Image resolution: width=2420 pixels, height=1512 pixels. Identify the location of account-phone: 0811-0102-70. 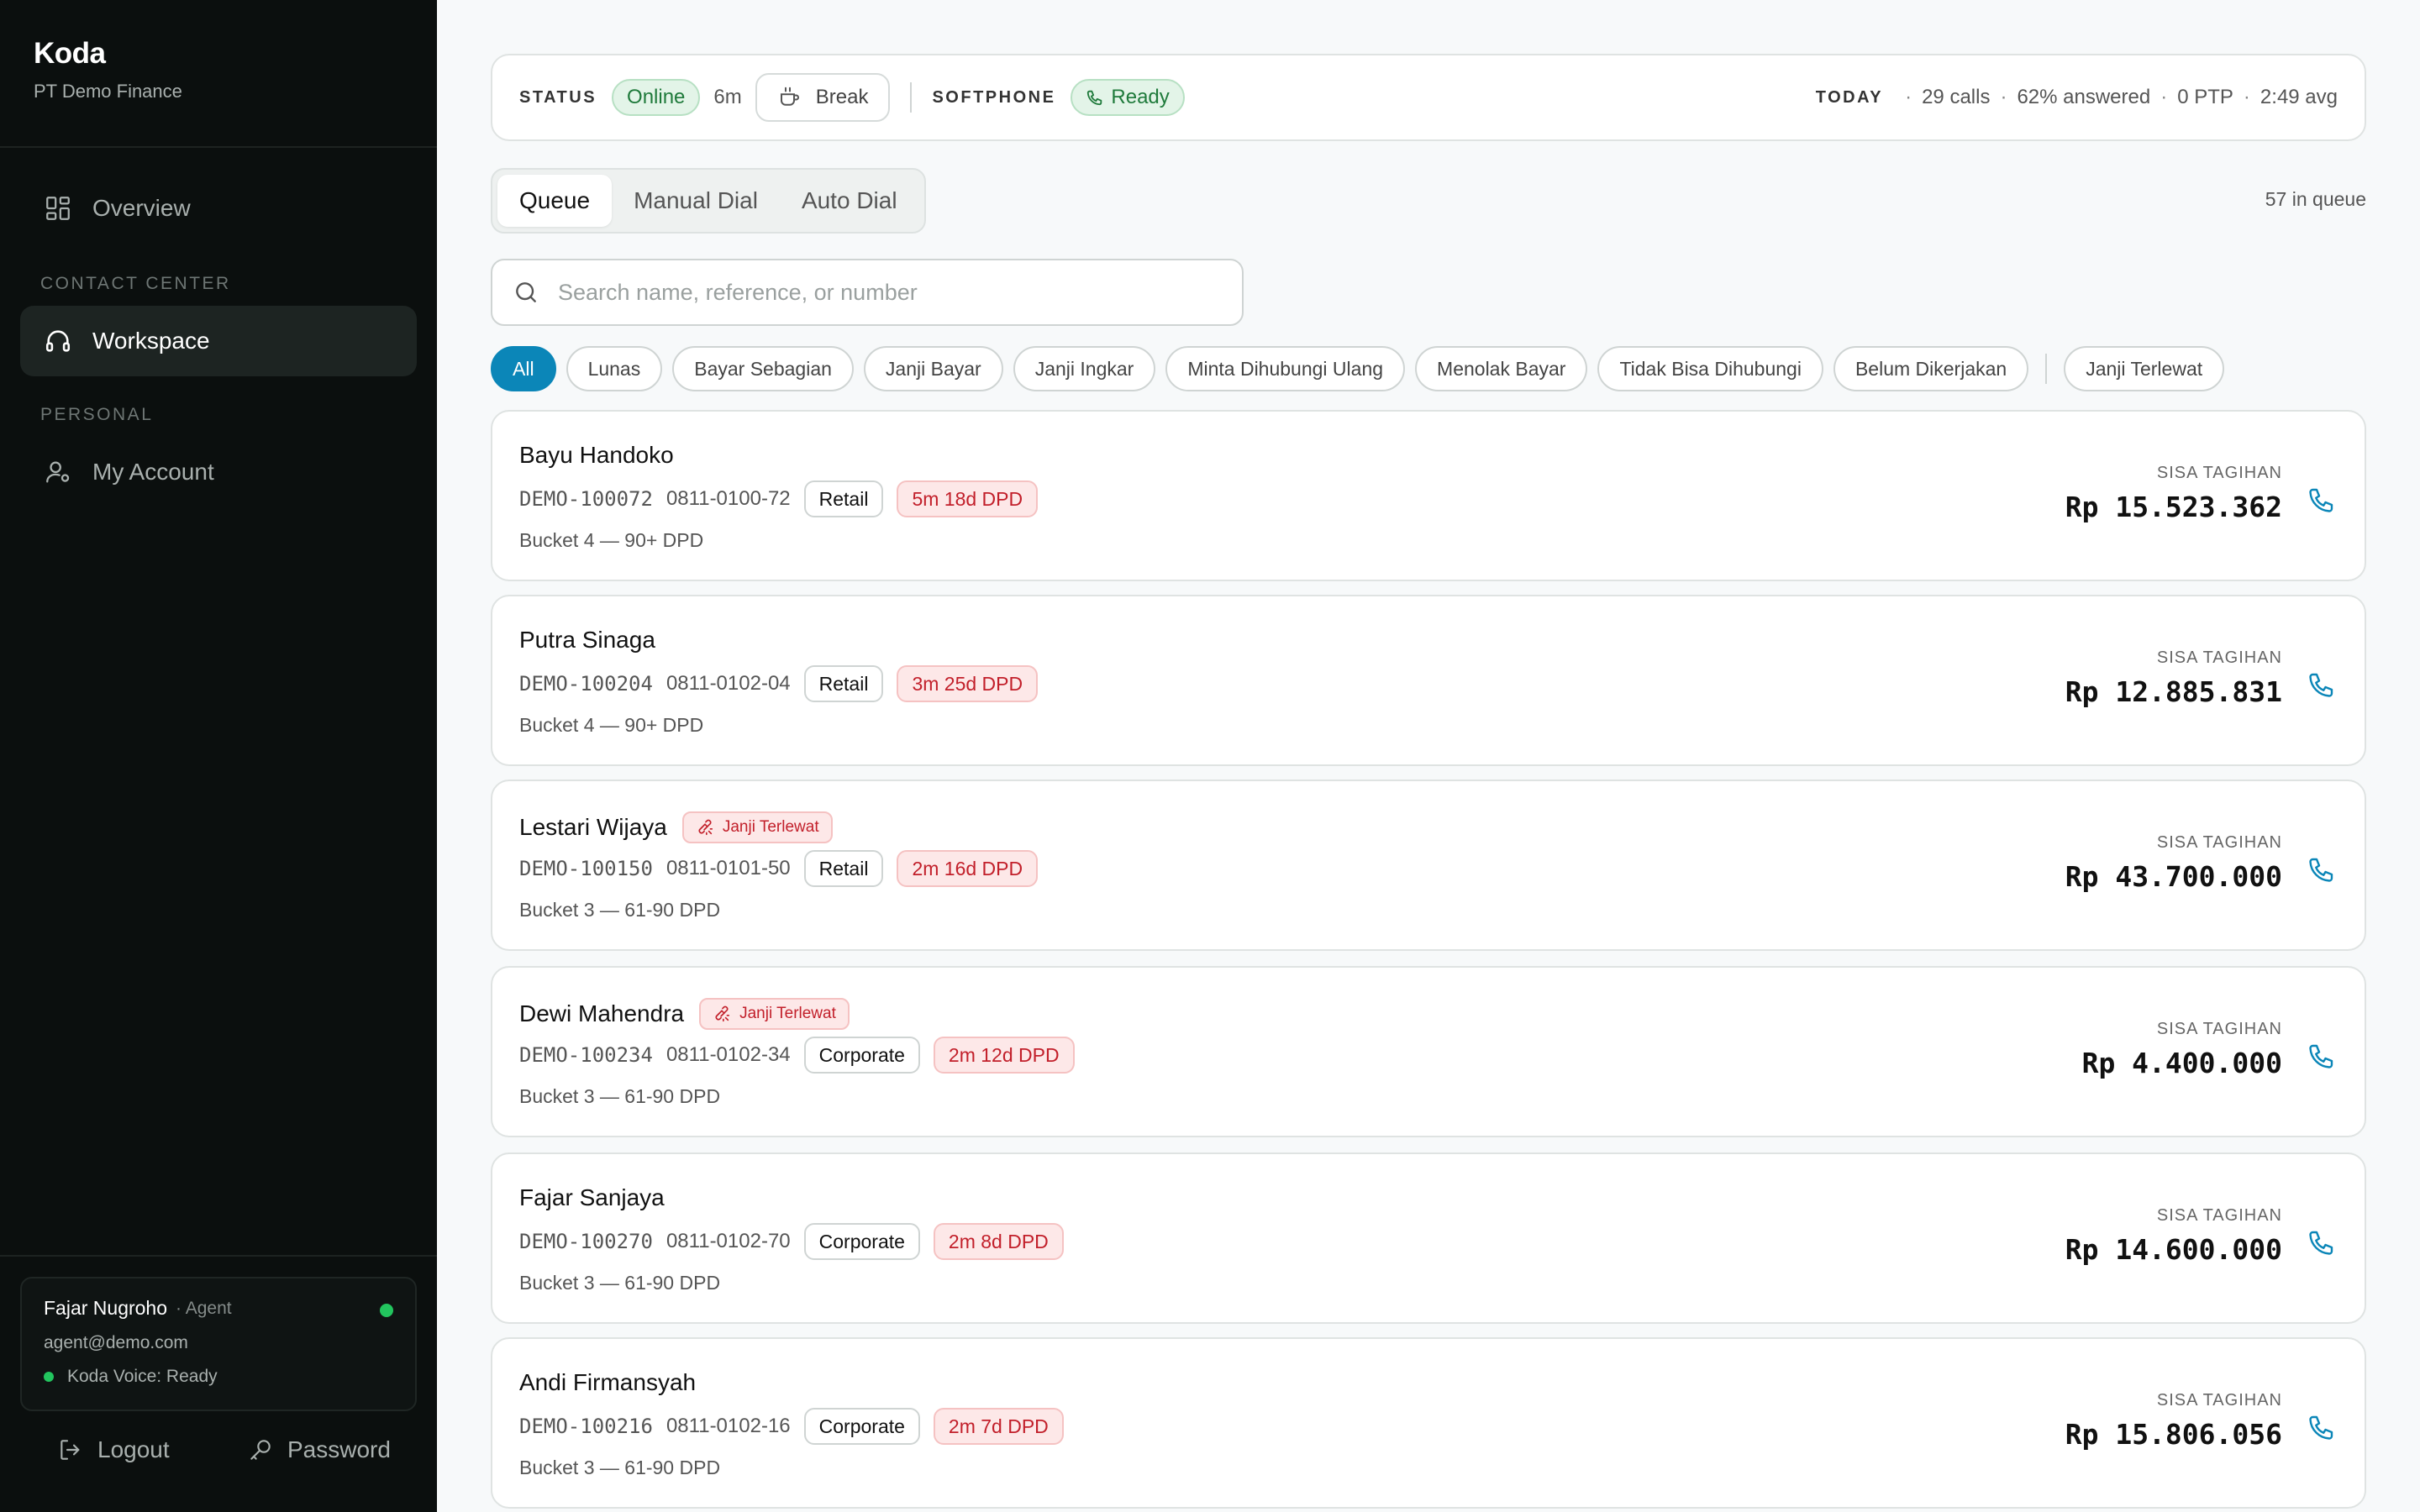
(728, 1241).